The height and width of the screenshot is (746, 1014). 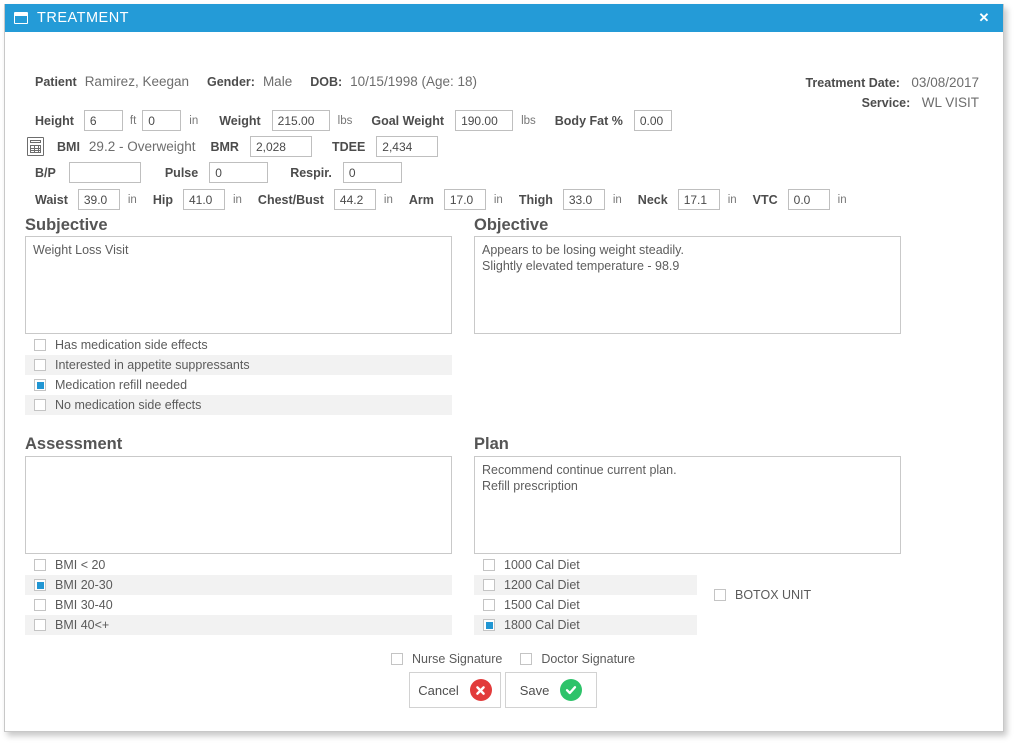 I want to click on patient-label: Patient, so click(x=56, y=81).